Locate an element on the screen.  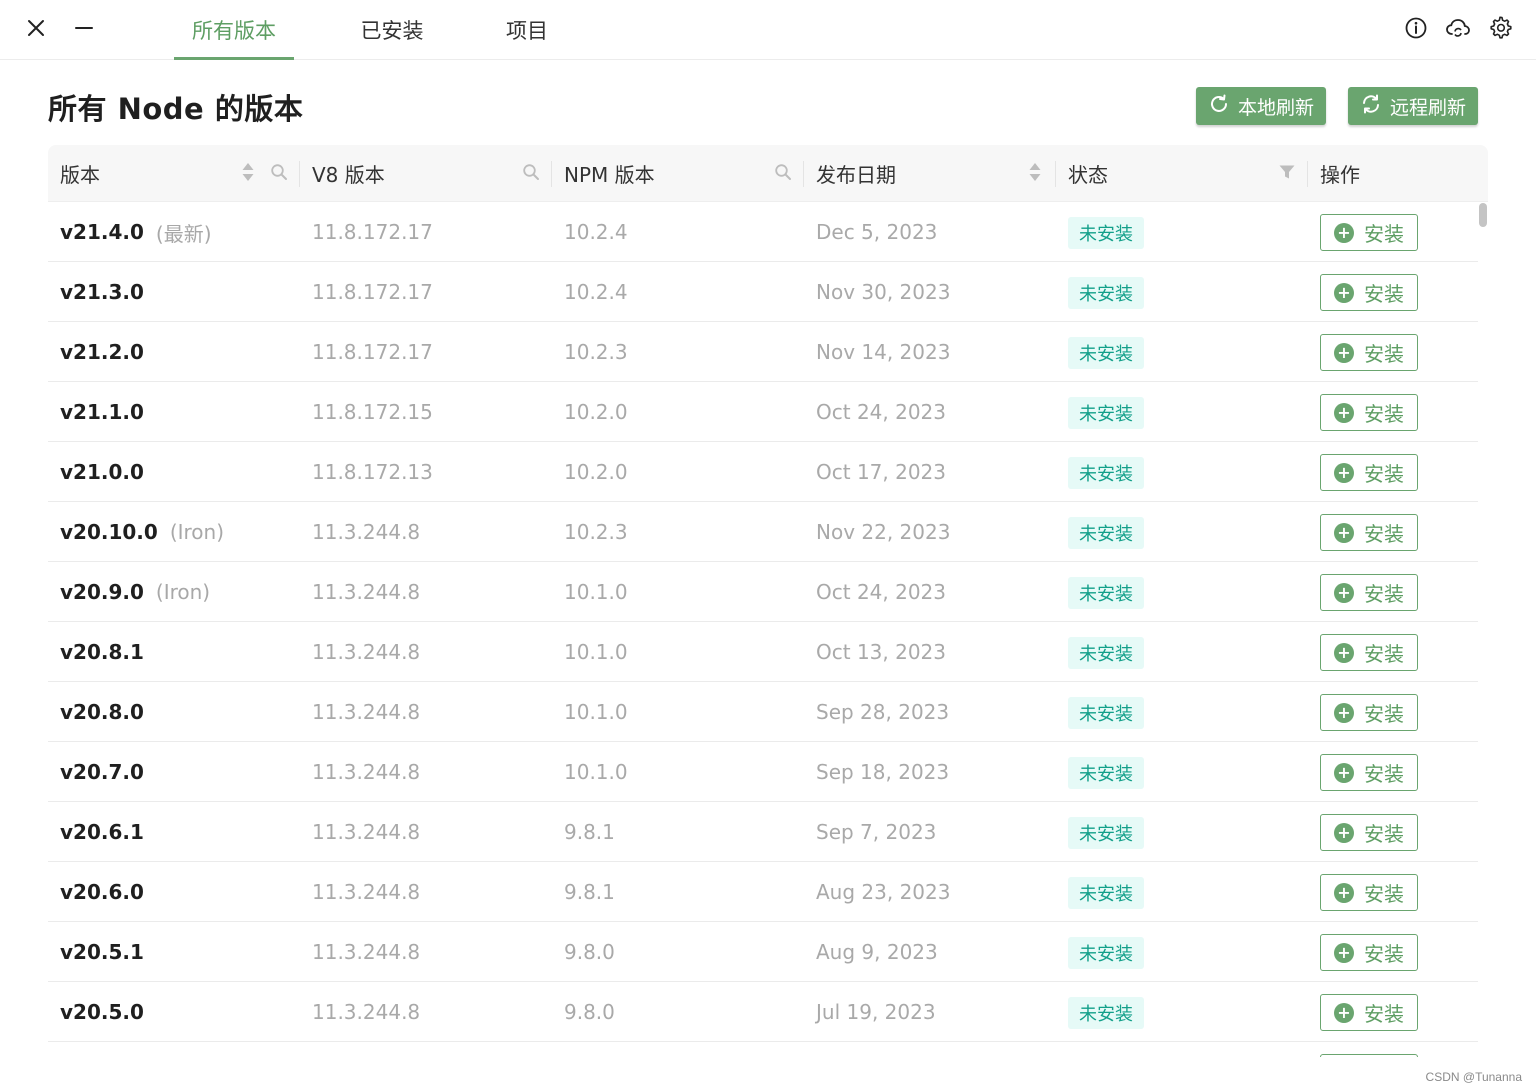
tab-installed: 已安装 is located at coordinates (392, 30).